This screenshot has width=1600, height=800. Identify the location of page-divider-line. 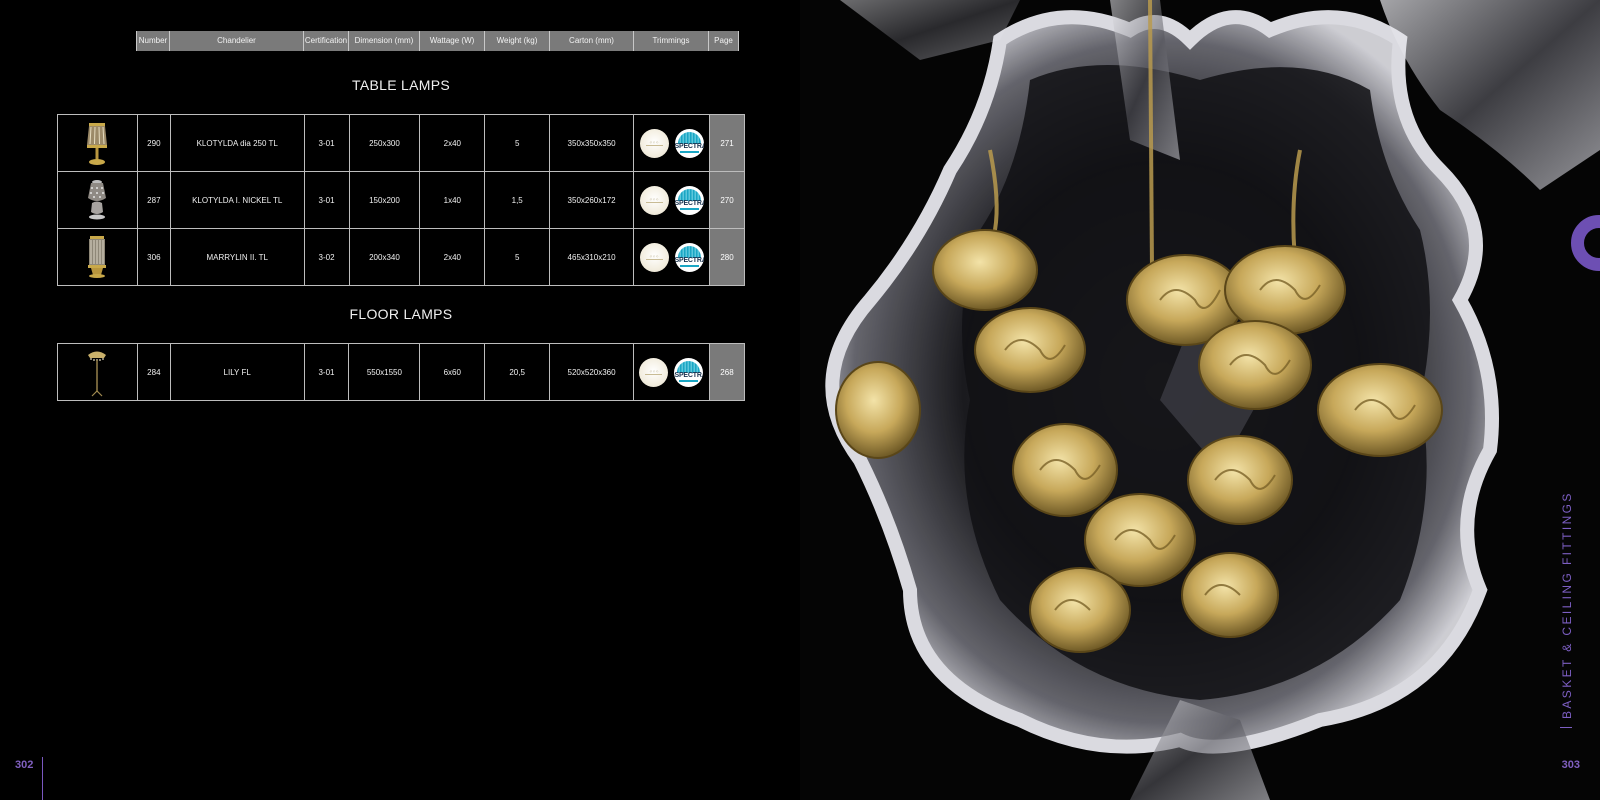
(42, 778).